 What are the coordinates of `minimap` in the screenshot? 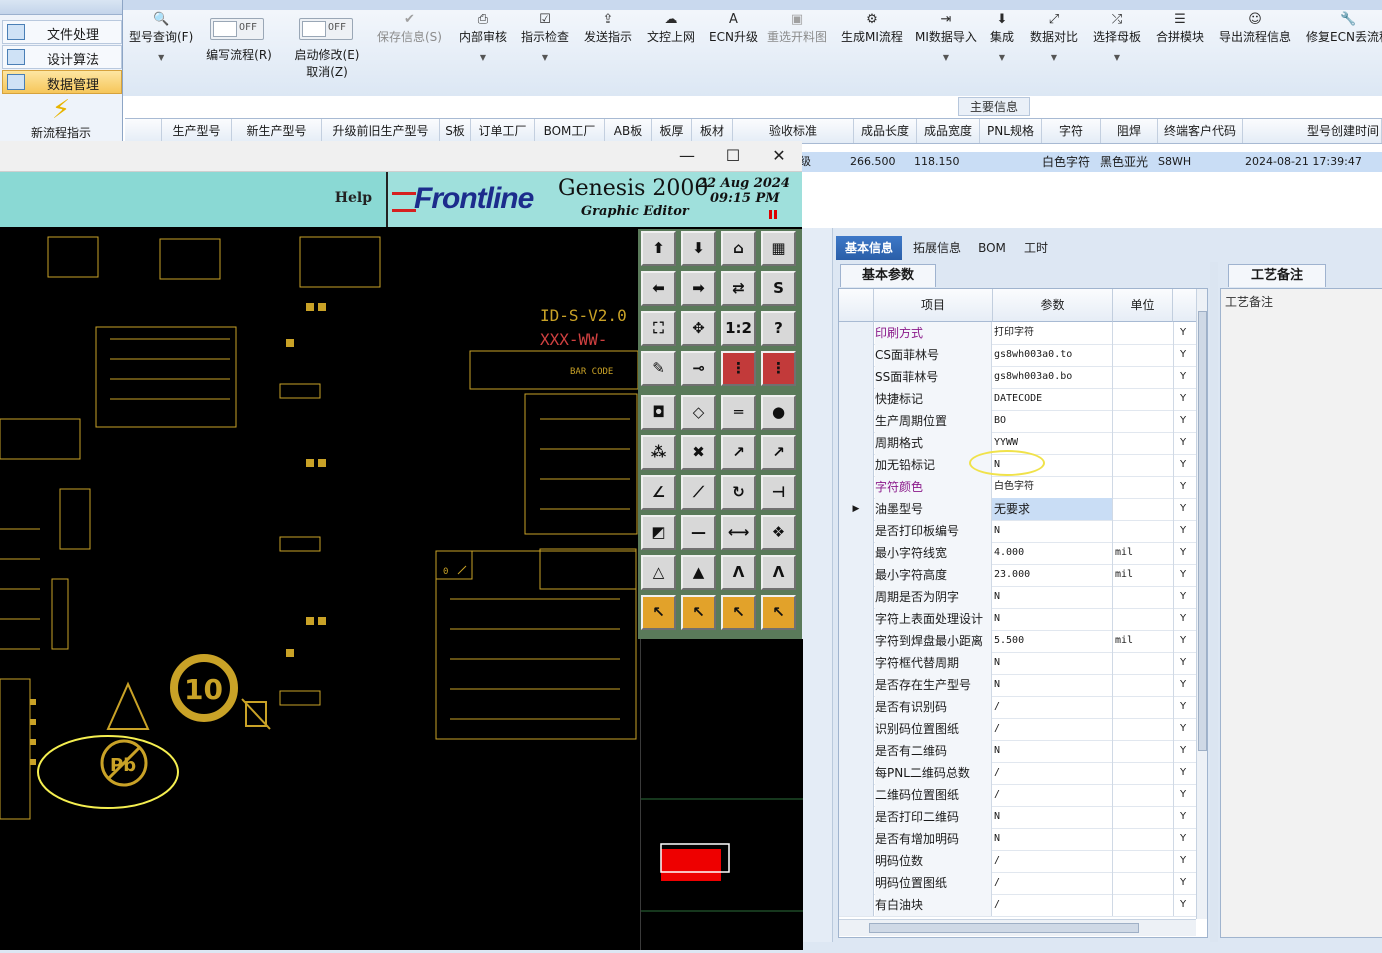 It's located at (721, 794).